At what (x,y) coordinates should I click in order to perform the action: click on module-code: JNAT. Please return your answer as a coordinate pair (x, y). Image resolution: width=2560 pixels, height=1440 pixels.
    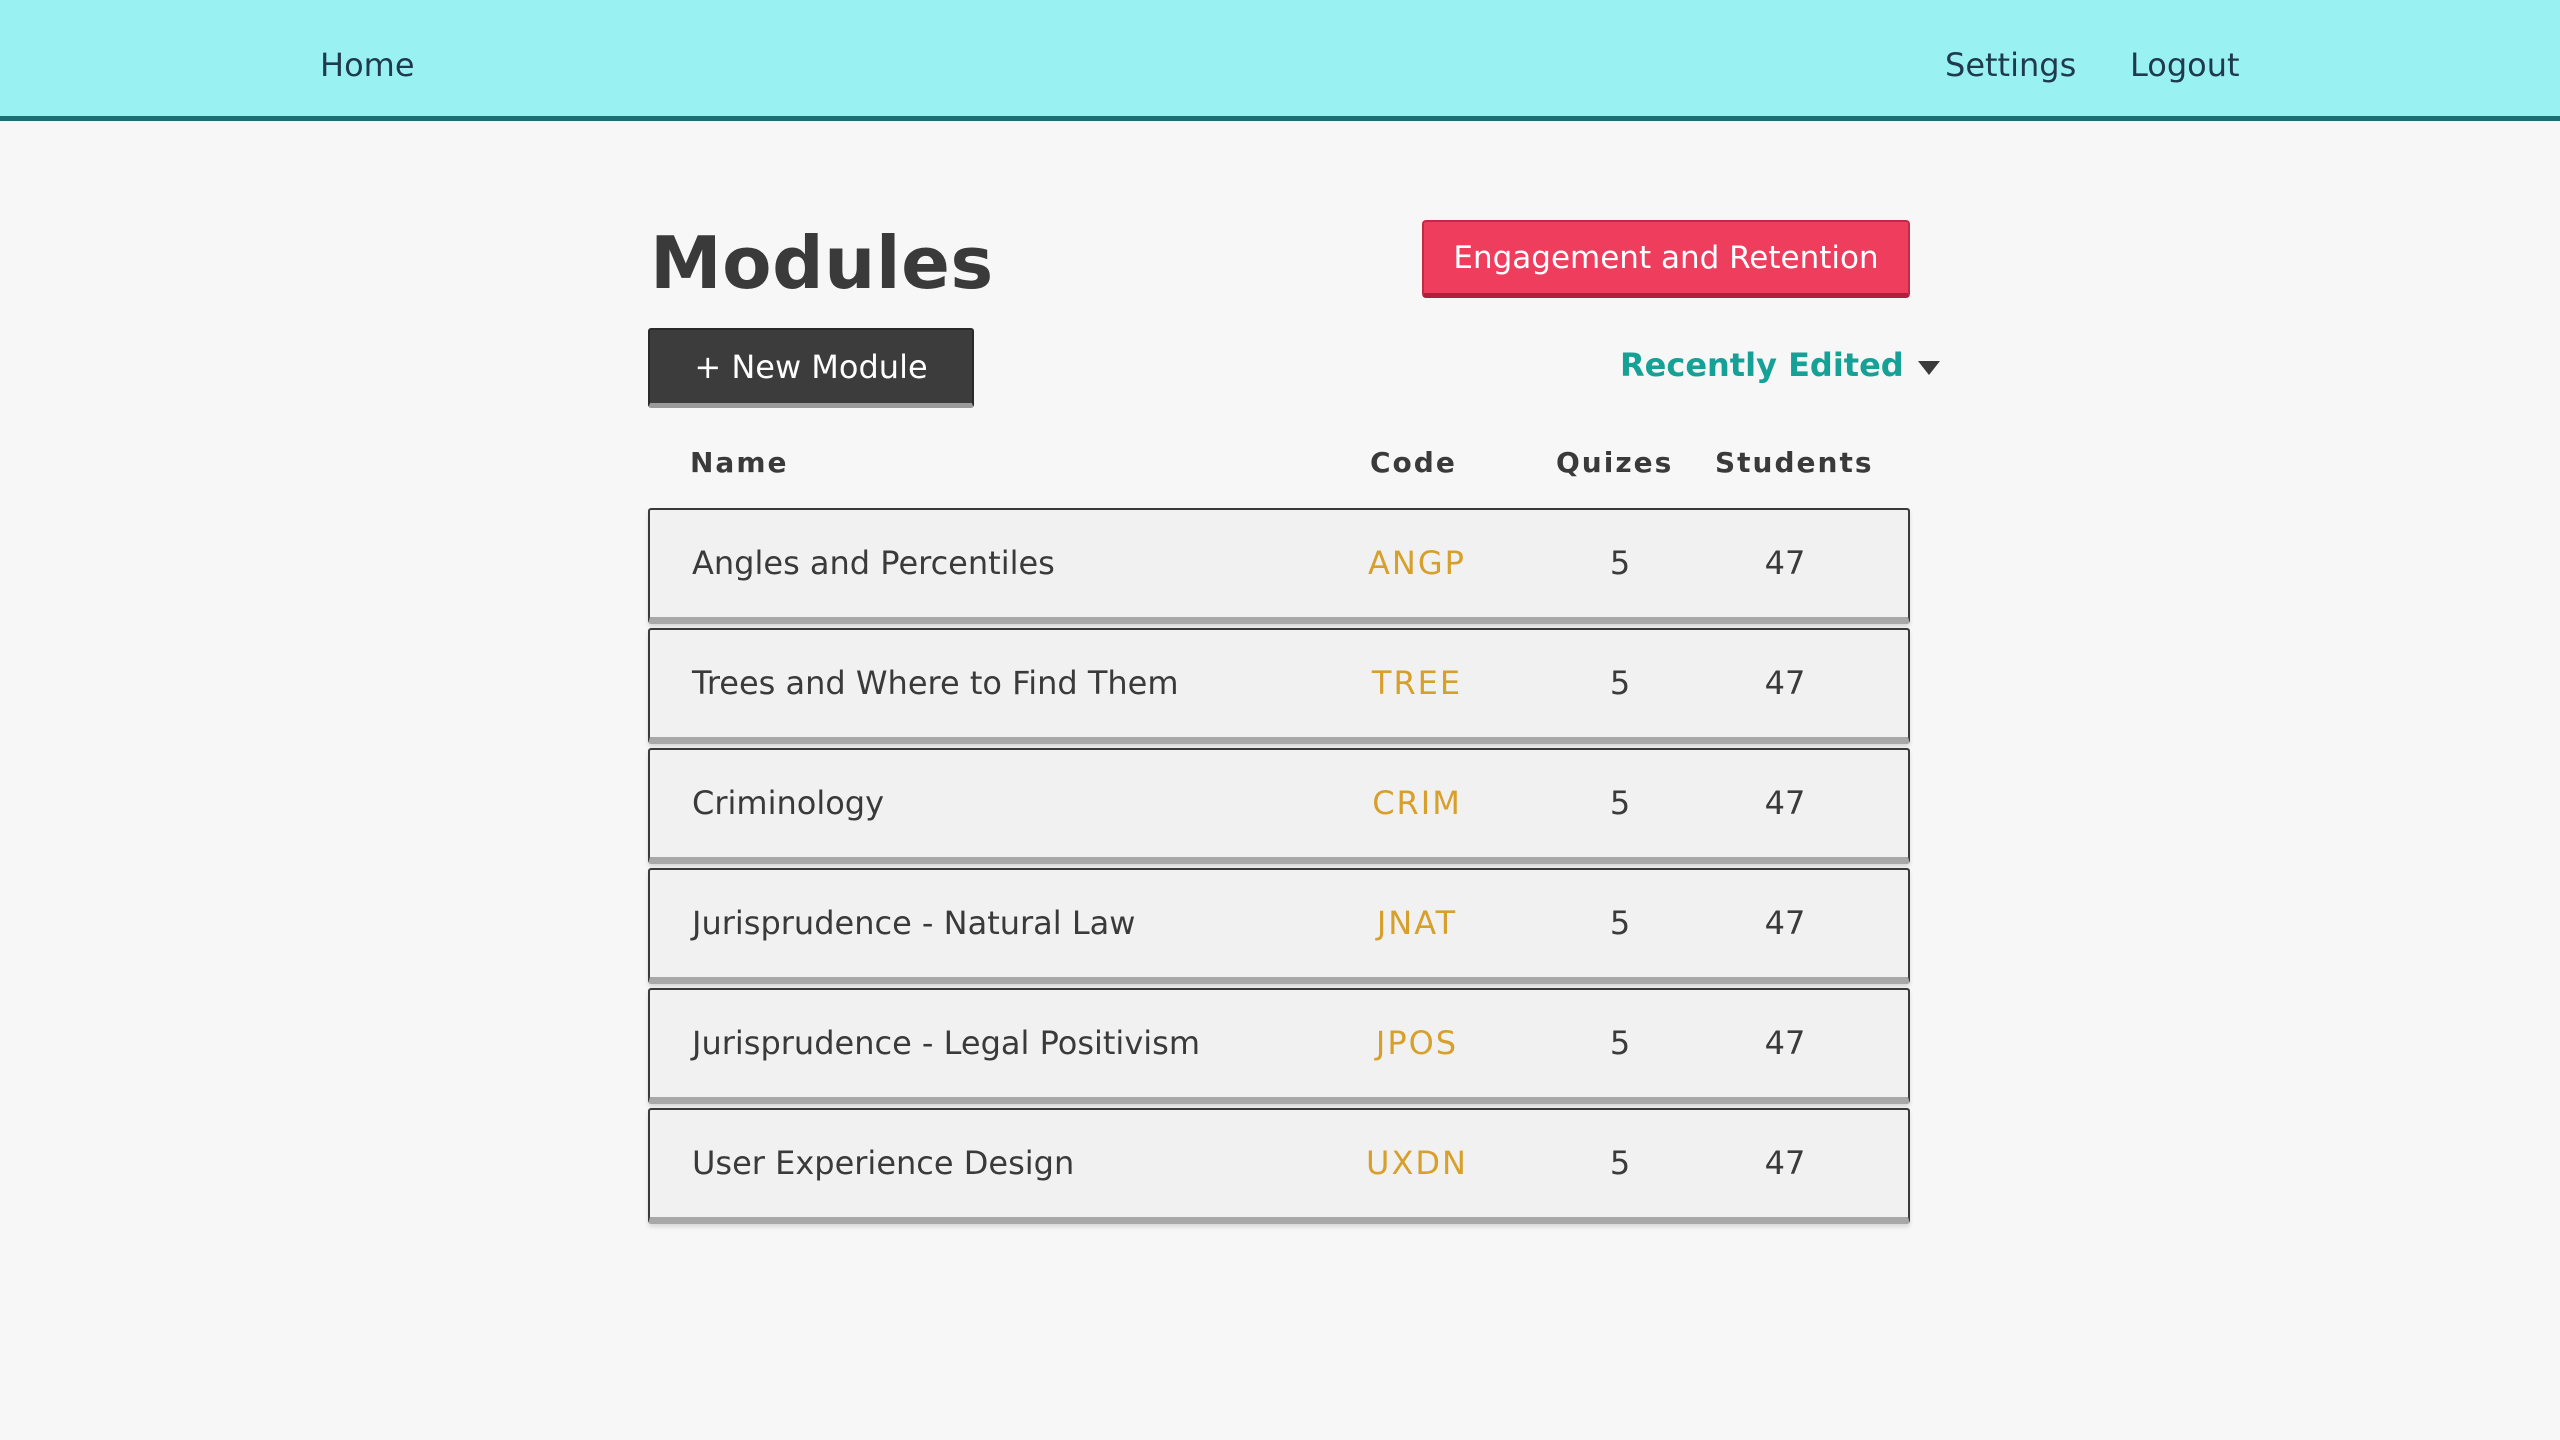
    Looking at the image, I should click on (1417, 923).